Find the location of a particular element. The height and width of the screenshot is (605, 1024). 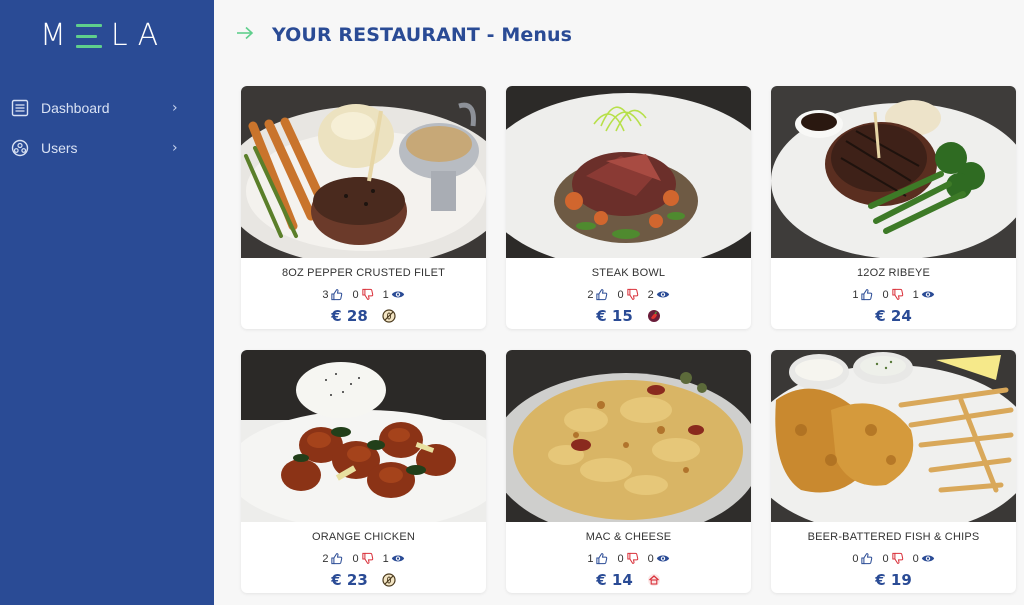

price-row: € 19 is located at coordinates (893, 580).